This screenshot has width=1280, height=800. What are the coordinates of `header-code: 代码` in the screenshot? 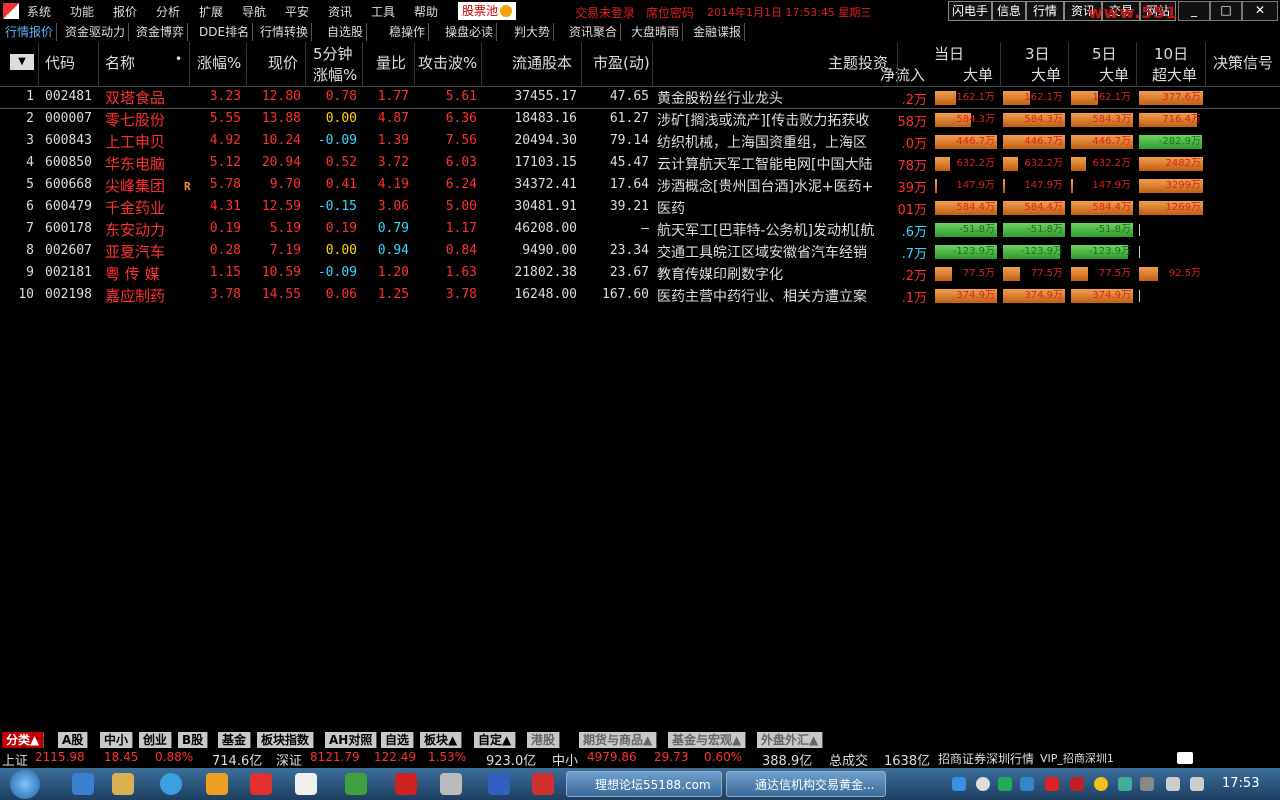 It's located at (60, 62).